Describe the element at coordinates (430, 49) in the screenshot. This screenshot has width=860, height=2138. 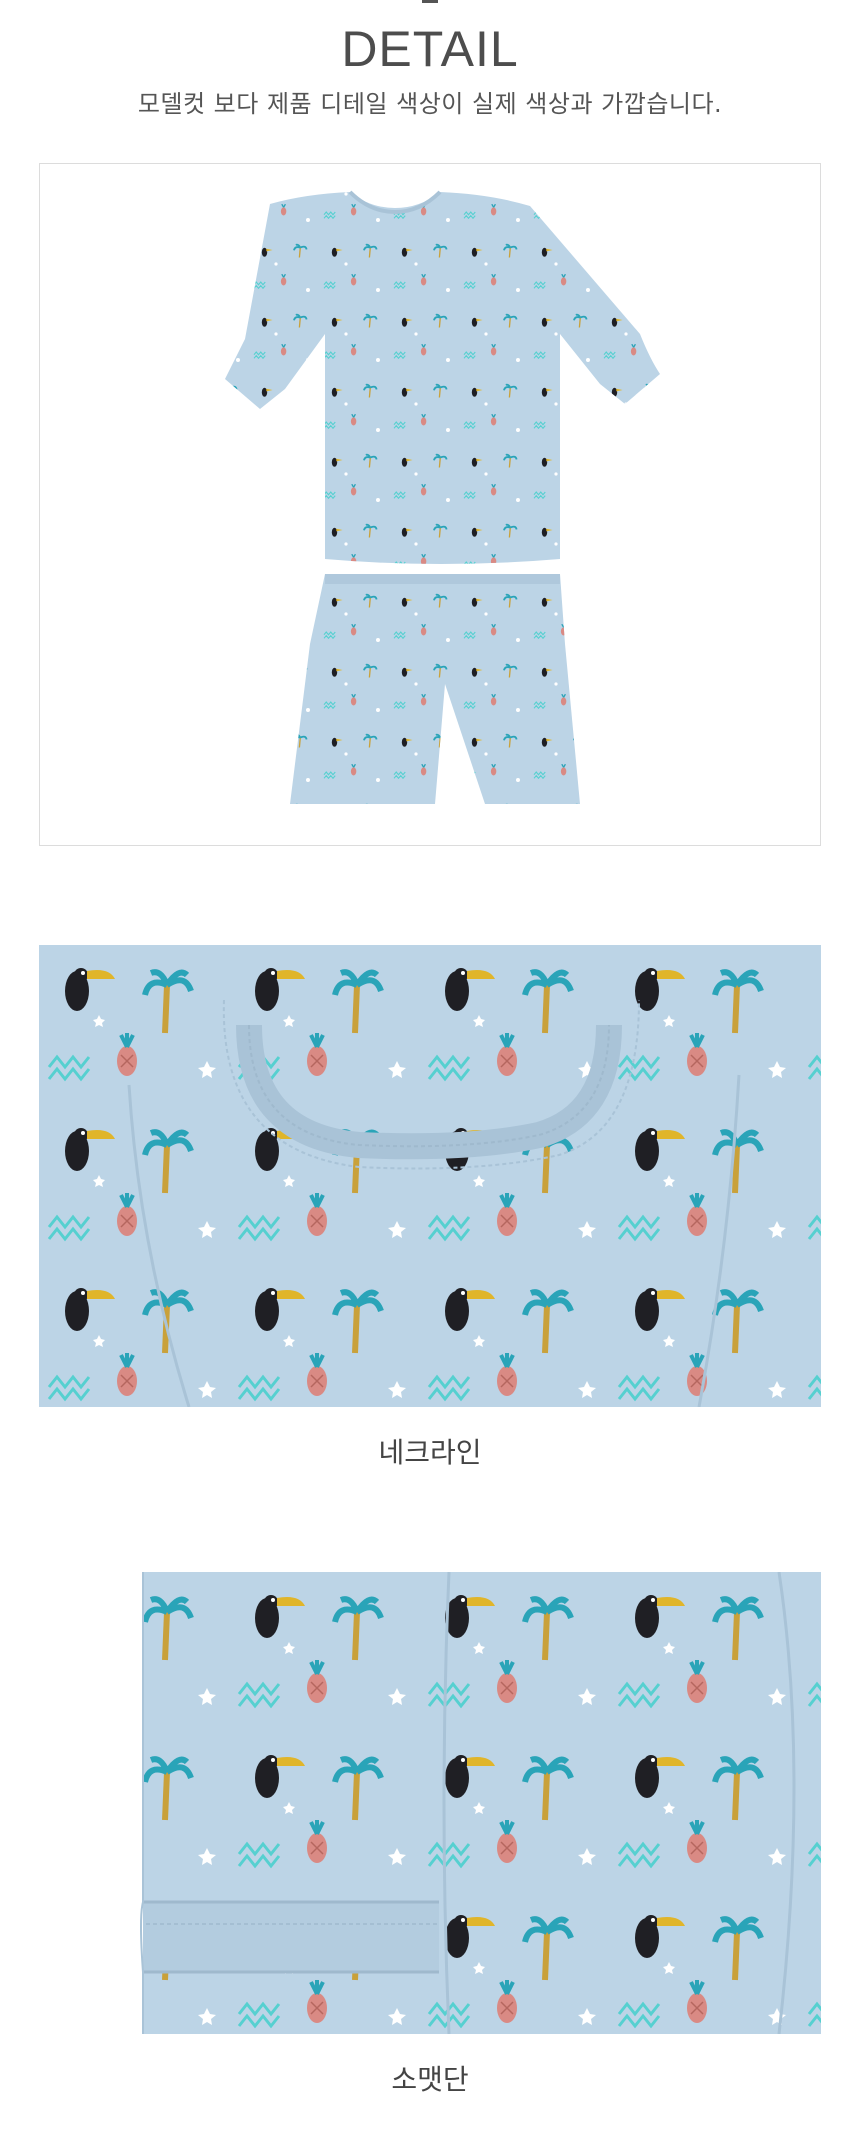
I see `section-title: DETAIL` at that location.